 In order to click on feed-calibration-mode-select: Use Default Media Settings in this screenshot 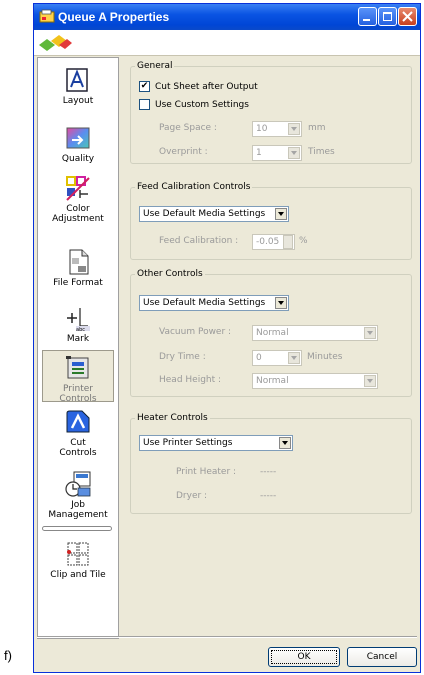, I will do `click(214, 214)`.